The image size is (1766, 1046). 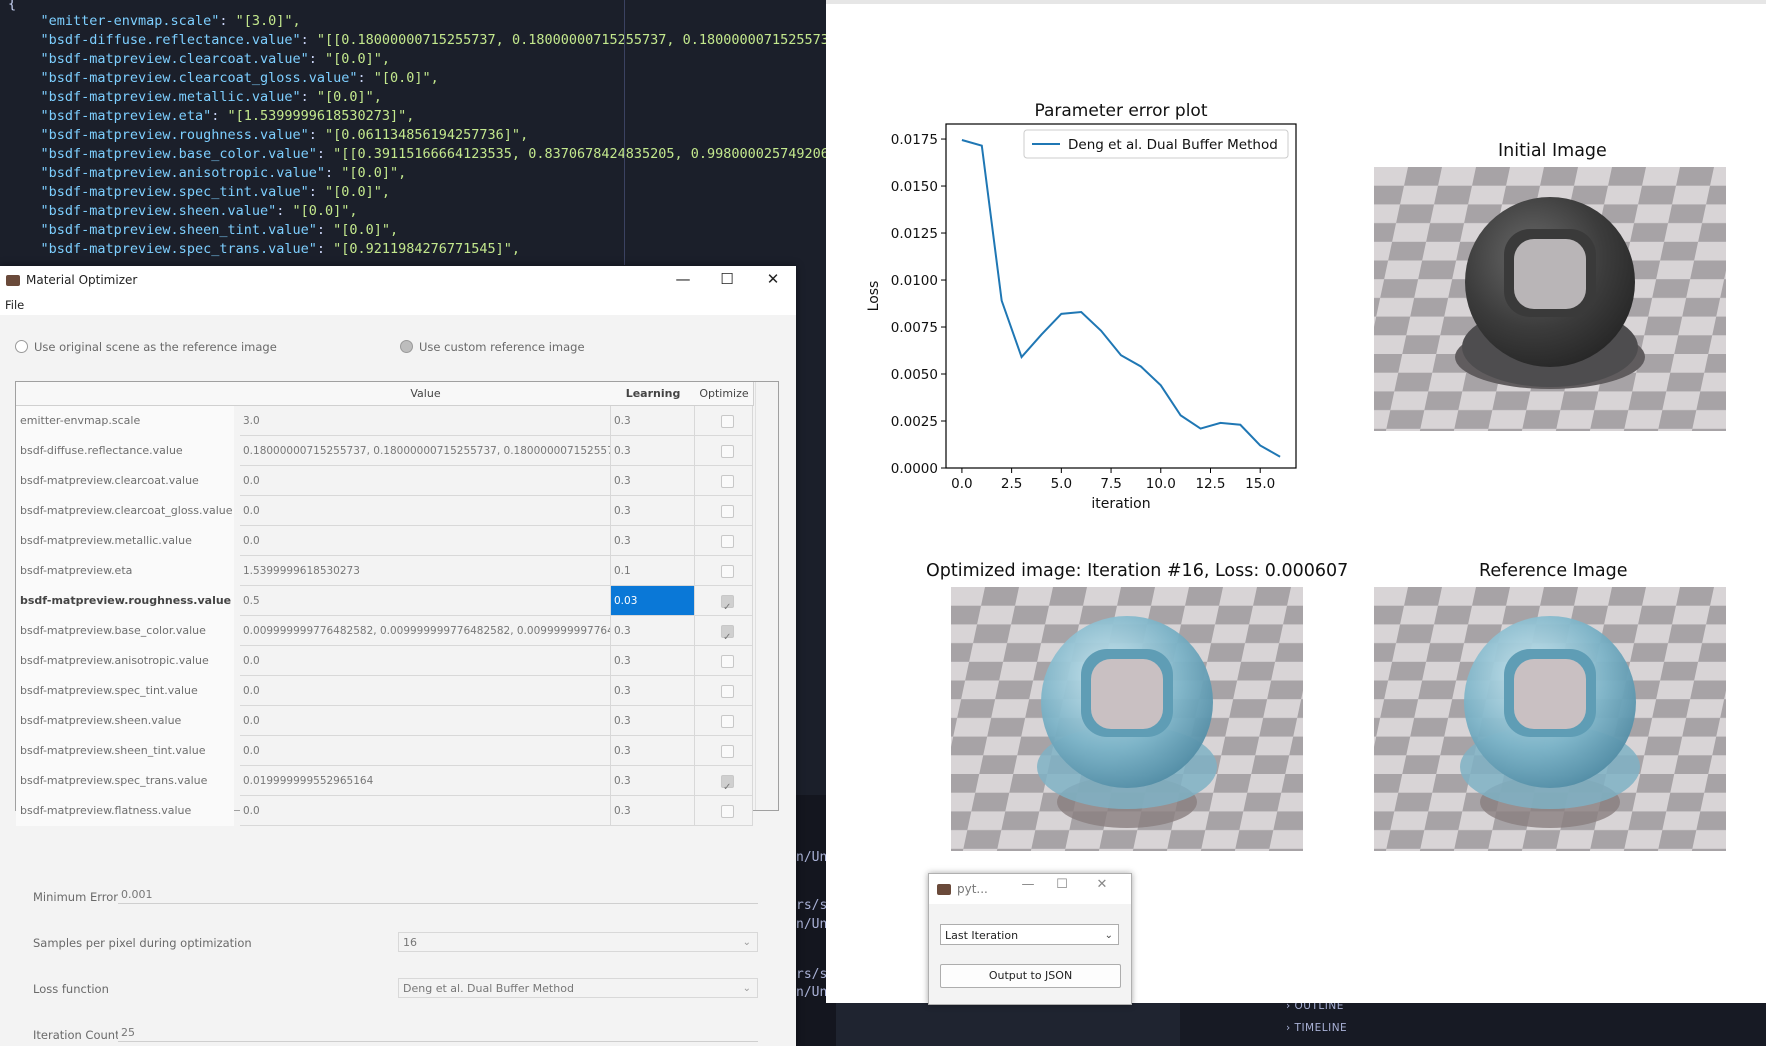 What do you see at coordinates (425, 601) in the screenshot?
I see `value-cell: 0.5` at bounding box center [425, 601].